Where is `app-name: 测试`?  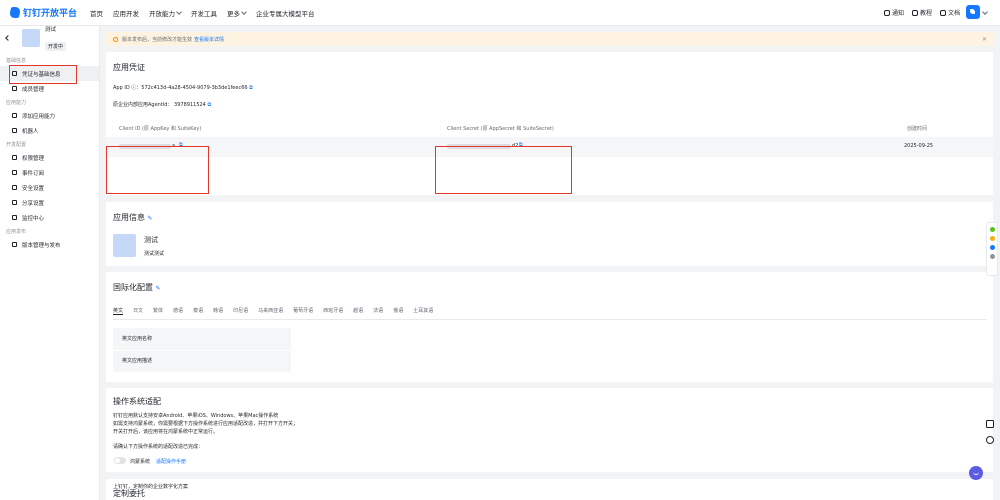
app-name: 测试 is located at coordinates (51, 29).